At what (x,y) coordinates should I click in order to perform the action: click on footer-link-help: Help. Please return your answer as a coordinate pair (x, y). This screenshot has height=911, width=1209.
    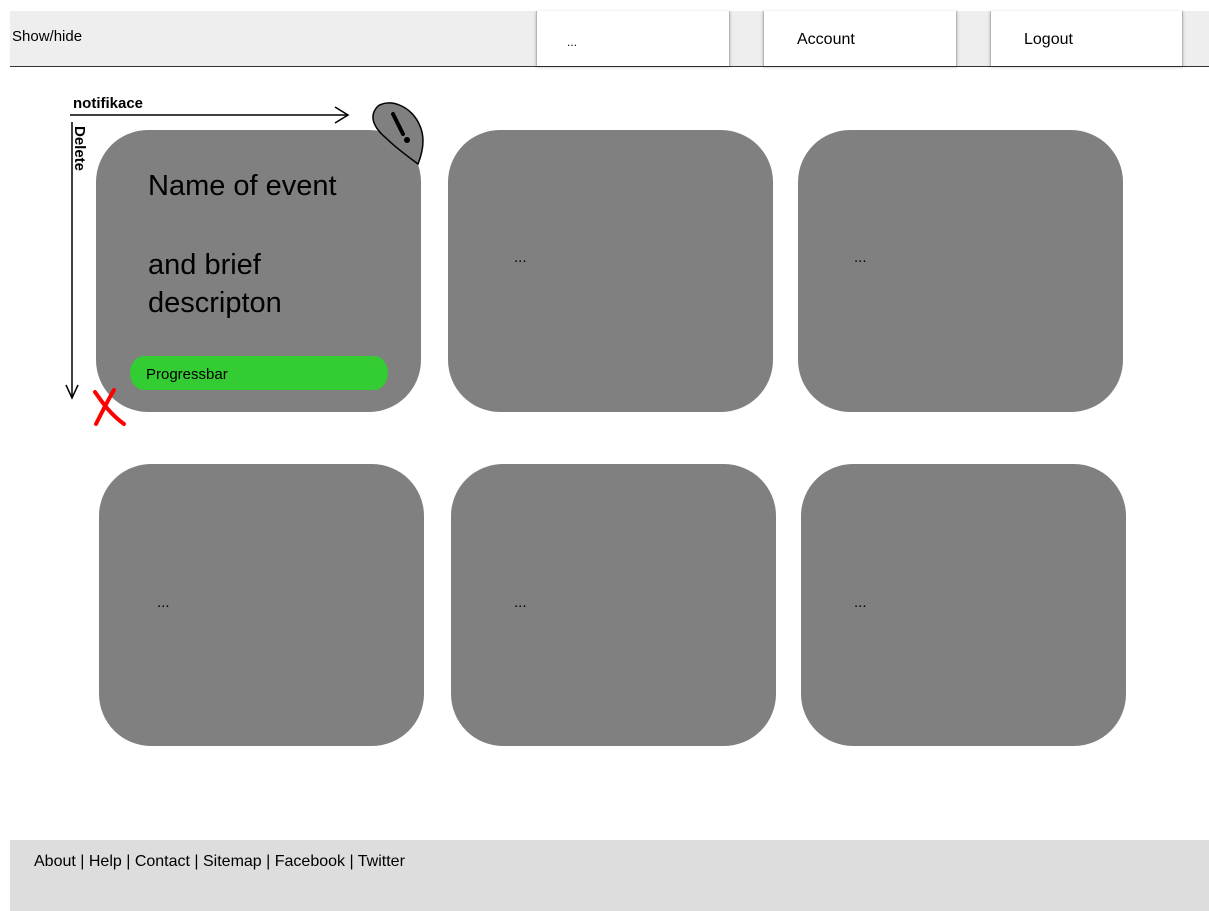
    Looking at the image, I should click on (105, 861).